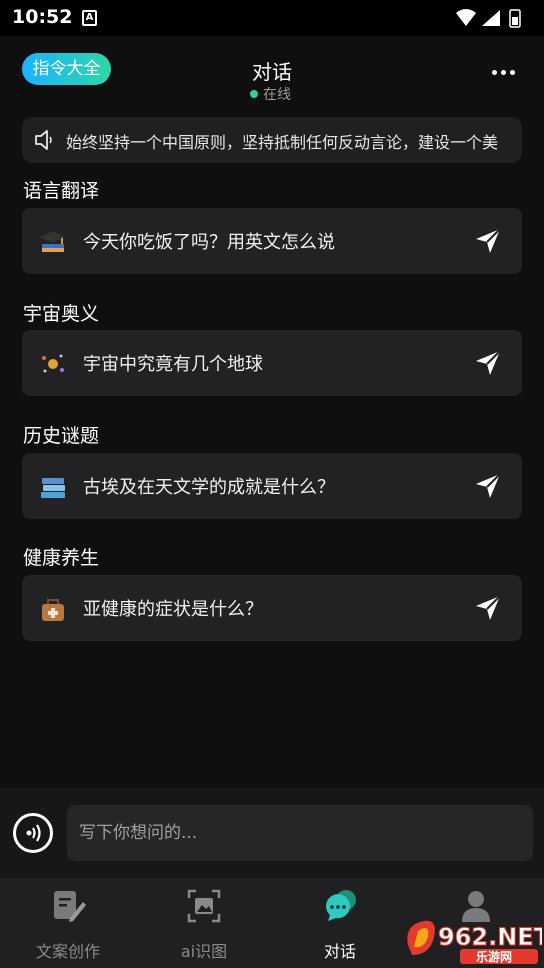 This screenshot has width=544, height=968. I want to click on sound-wave-icon, so click(33, 833).